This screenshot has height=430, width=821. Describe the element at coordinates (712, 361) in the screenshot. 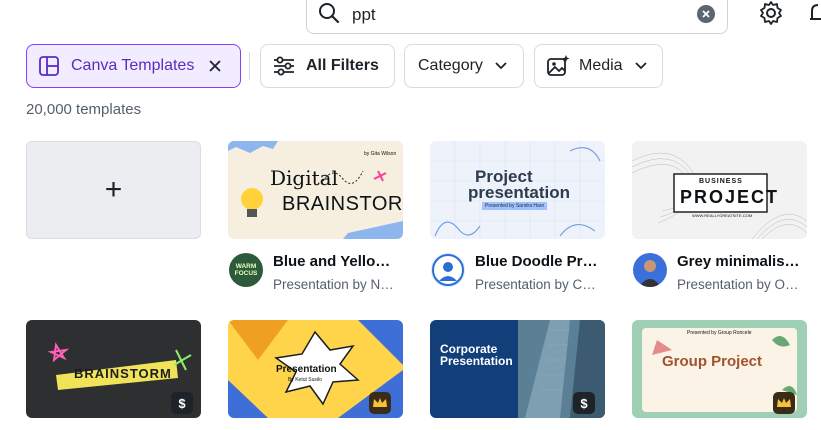

I see `thumb-title: Group Project` at that location.